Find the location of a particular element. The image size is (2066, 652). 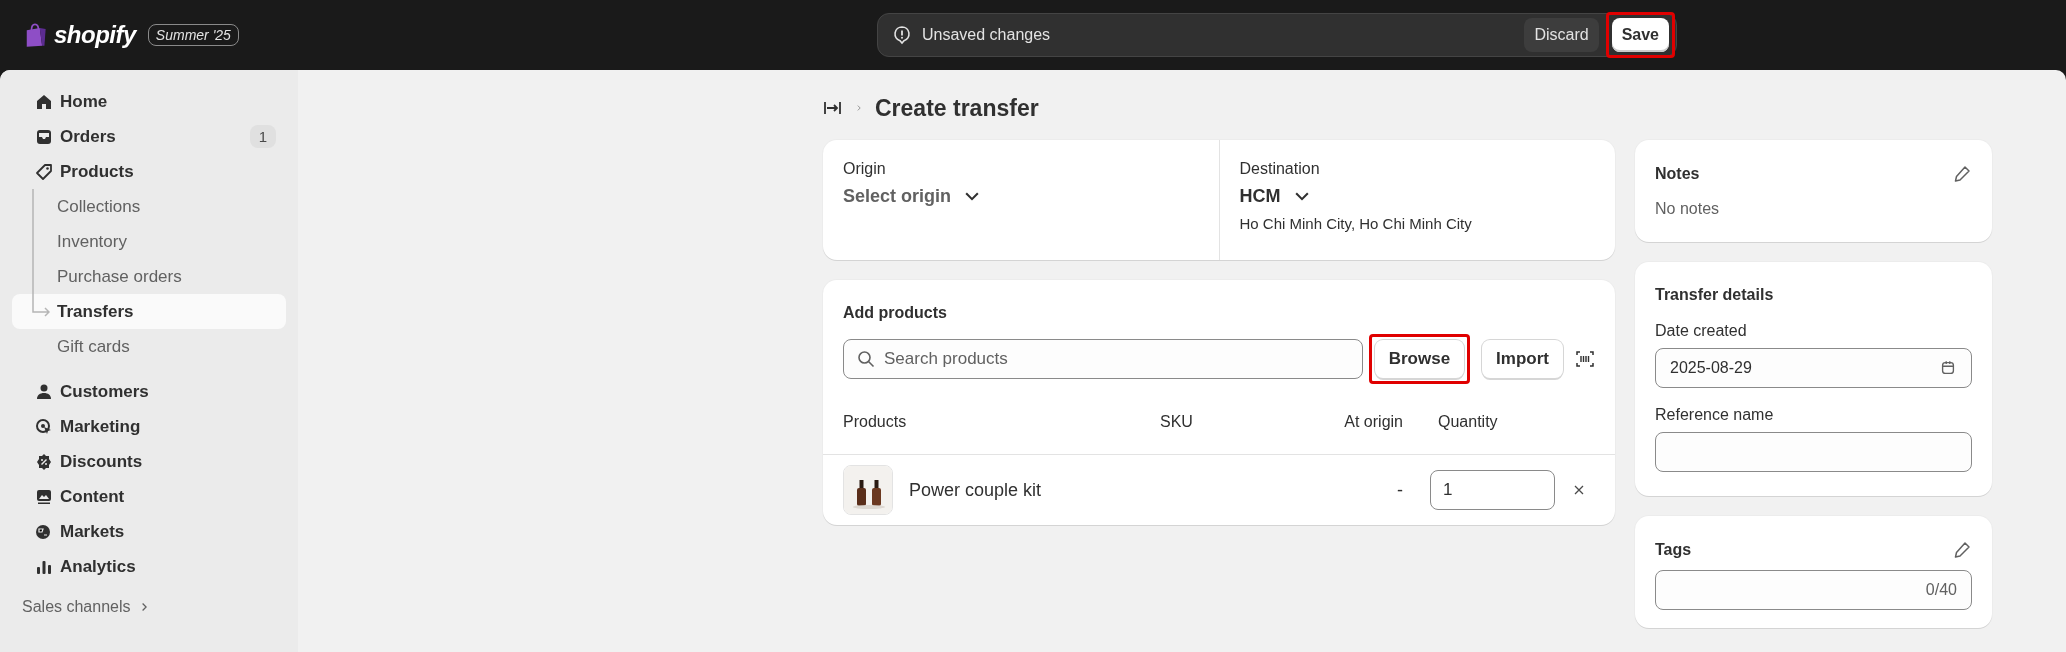

browse-button: Browse is located at coordinates (1419, 359).